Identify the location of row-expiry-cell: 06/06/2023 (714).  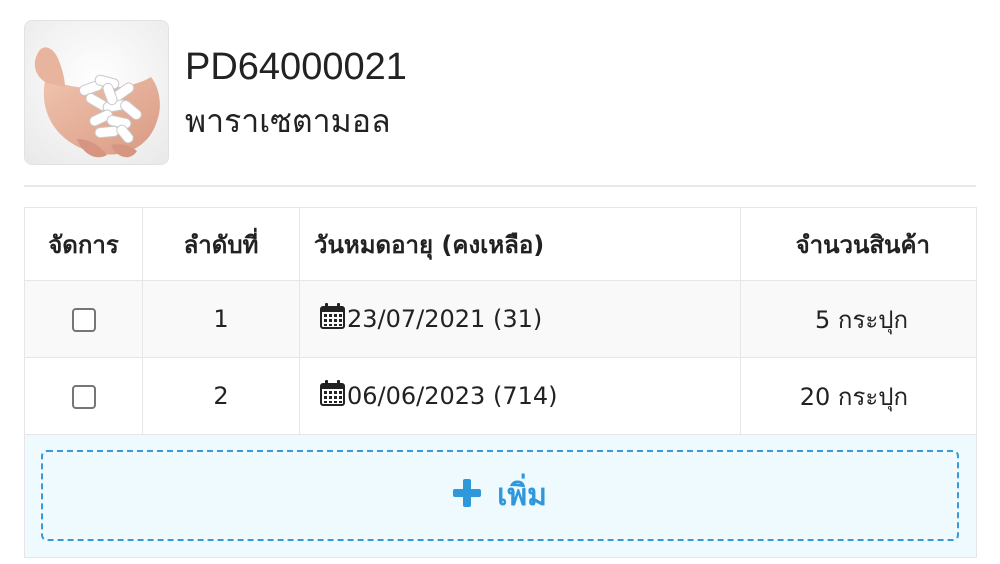
(520, 396).